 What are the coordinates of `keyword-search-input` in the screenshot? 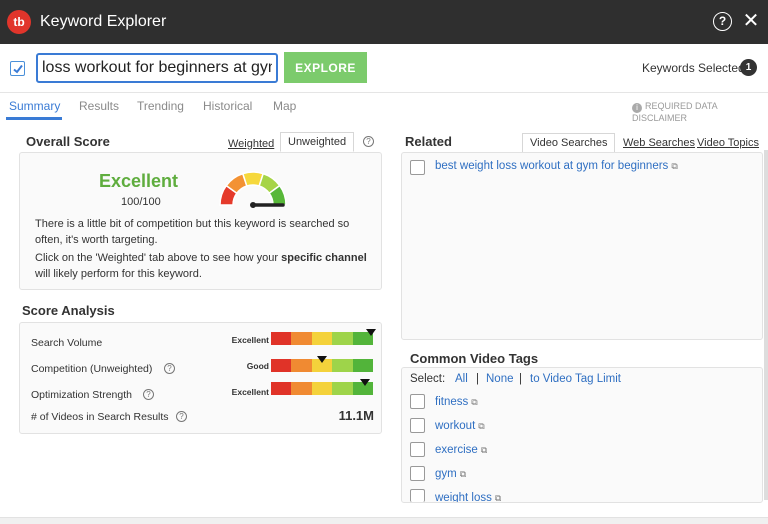 It's located at (157, 68).